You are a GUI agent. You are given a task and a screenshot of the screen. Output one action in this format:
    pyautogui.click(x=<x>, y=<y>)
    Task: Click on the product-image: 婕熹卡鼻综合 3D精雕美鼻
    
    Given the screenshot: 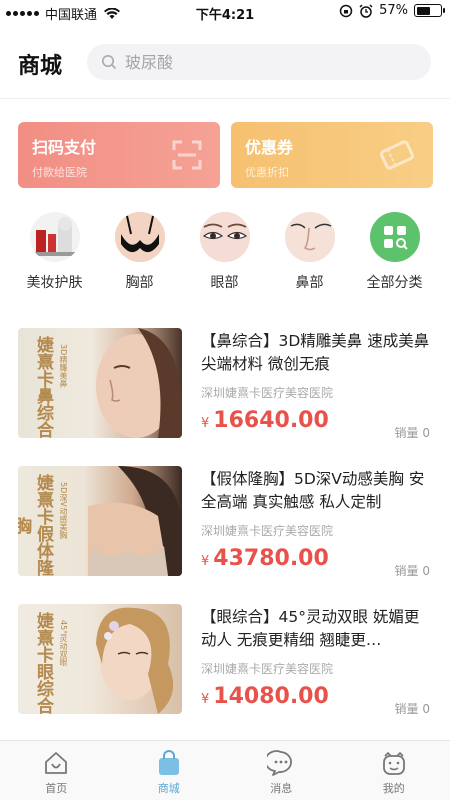 What is the action you would take?
    pyautogui.click(x=100, y=383)
    